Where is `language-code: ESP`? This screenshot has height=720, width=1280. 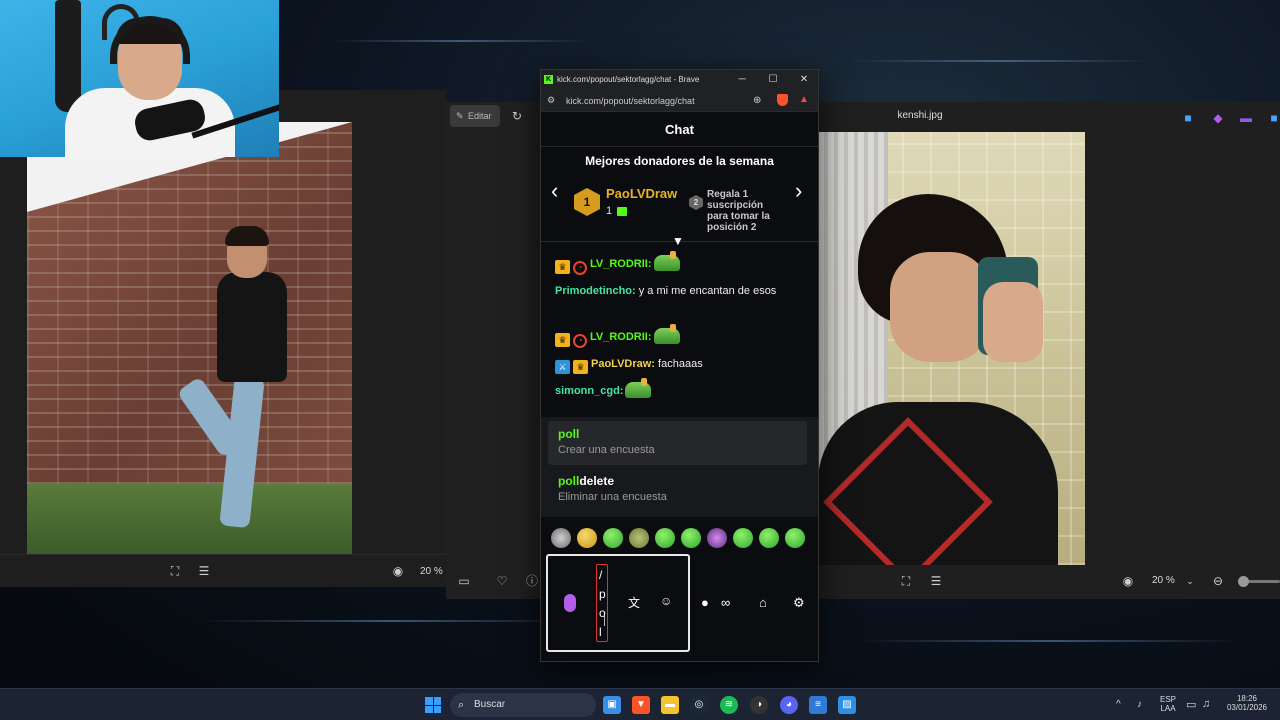
language-code: ESP is located at coordinates (1167, 699).